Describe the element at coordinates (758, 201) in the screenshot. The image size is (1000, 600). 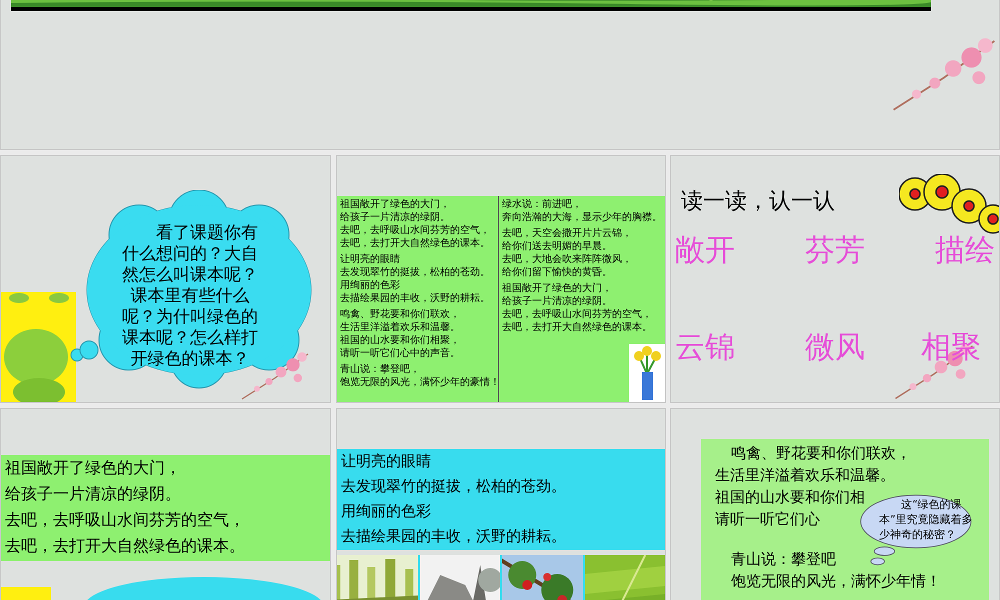
I see `heading: 读一读，认一认` at that location.